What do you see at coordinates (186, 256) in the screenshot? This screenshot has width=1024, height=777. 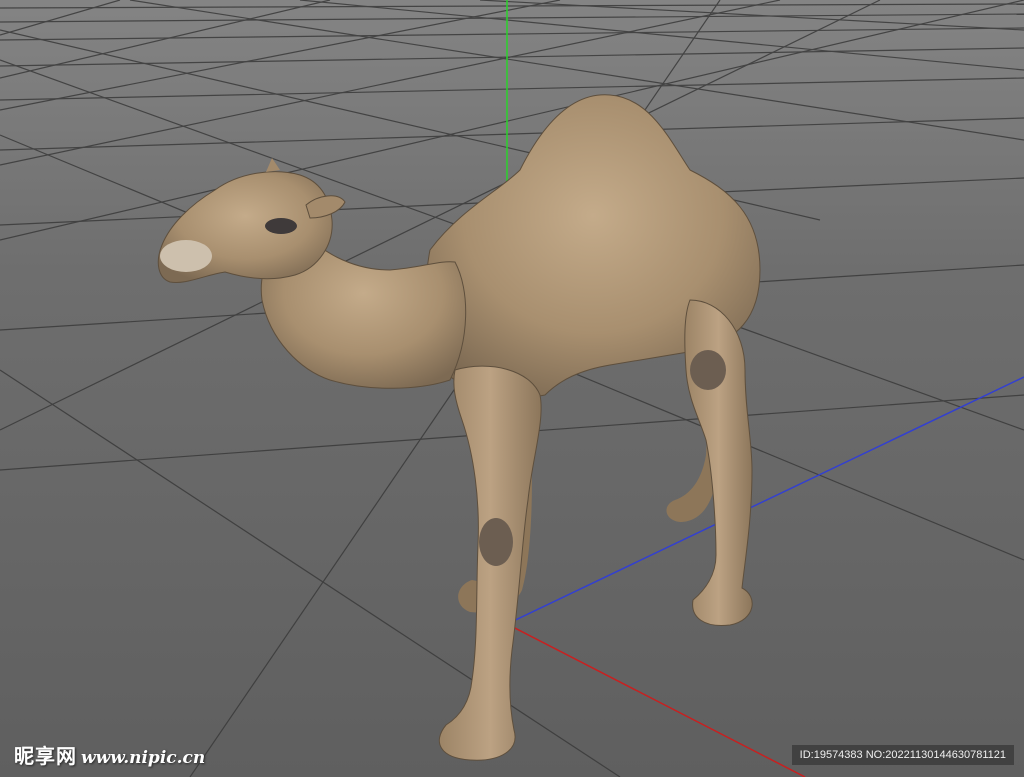 I see `camel-muzzle` at bounding box center [186, 256].